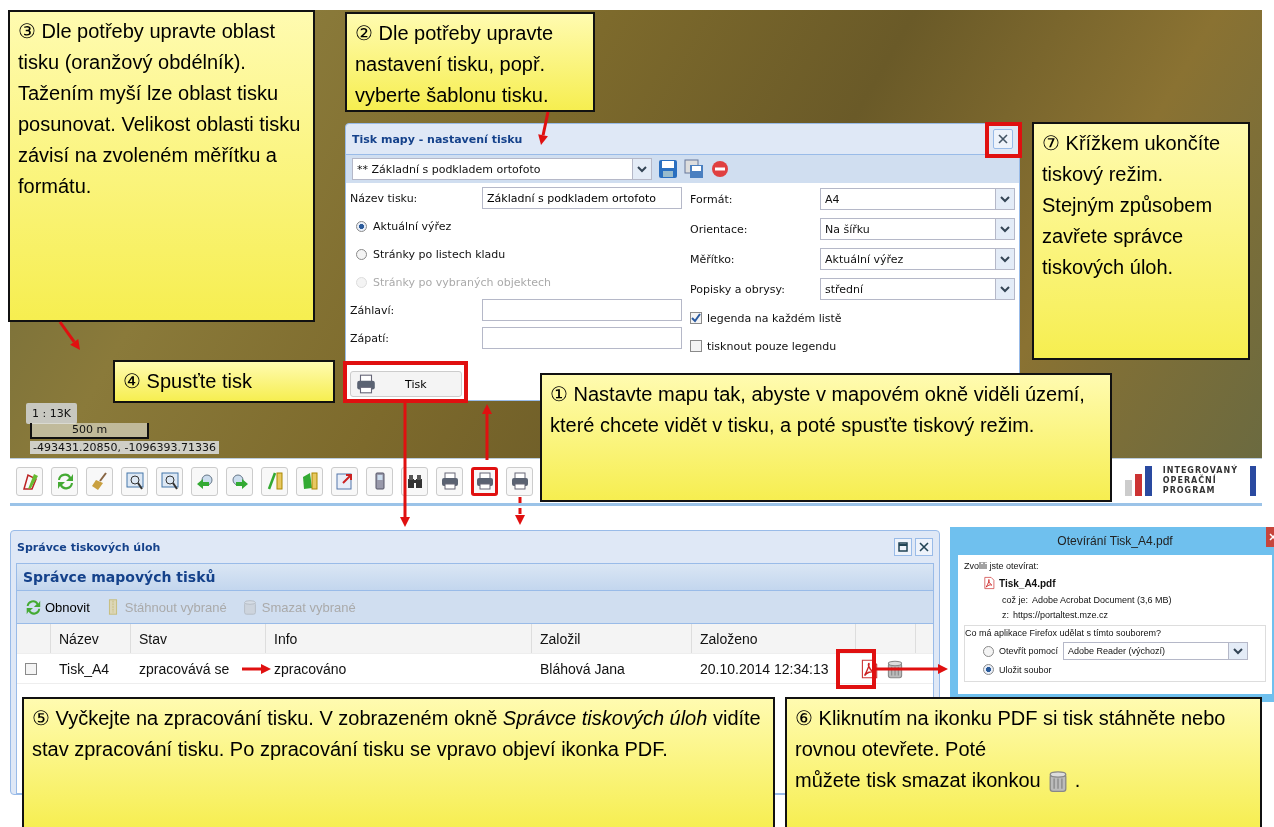 The image size is (1274, 827). What do you see at coordinates (764, 668) in the screenshot?
I see `table-cell: 20.10.2014 12:34:13` at bounding box center [764, 668].